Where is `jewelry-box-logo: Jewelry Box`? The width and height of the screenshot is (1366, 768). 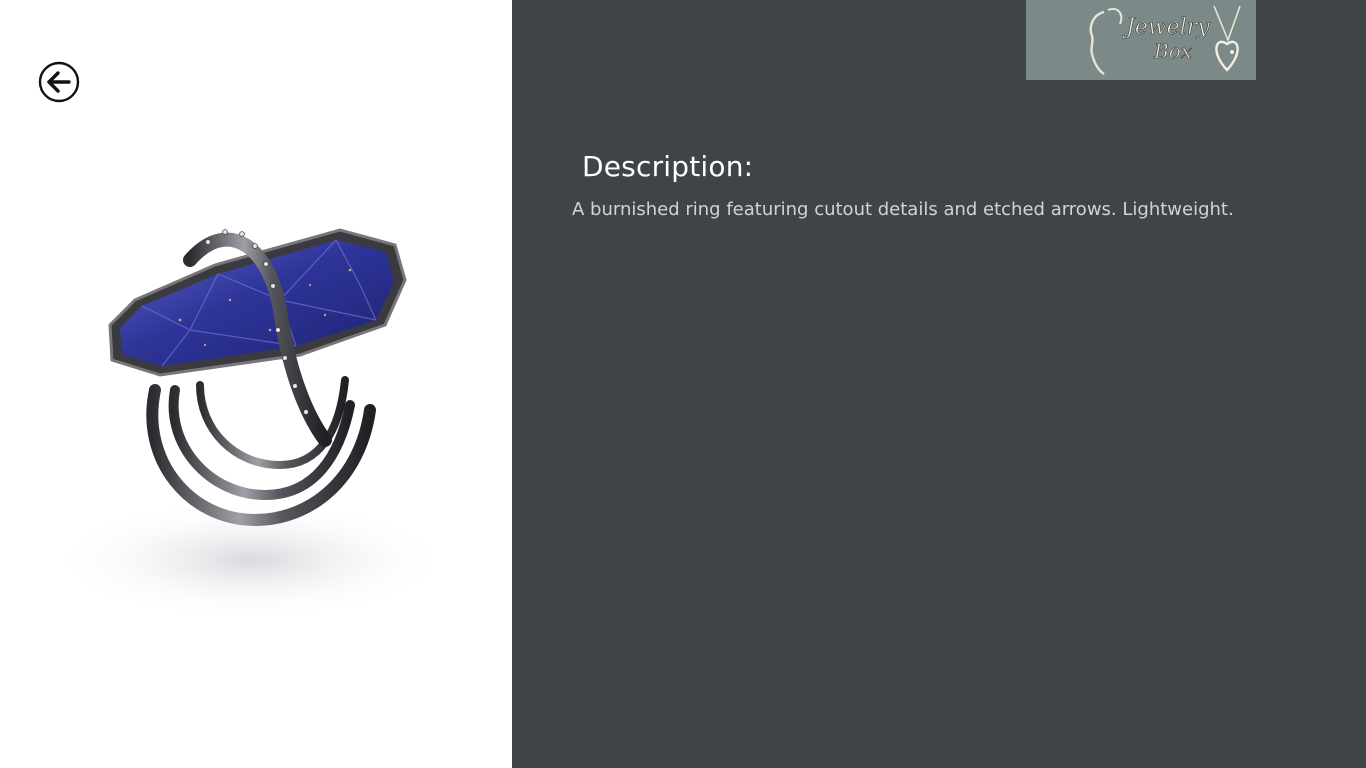 jewelry-box-logo: Jewelry Box is located at coordinates (1141, 40).